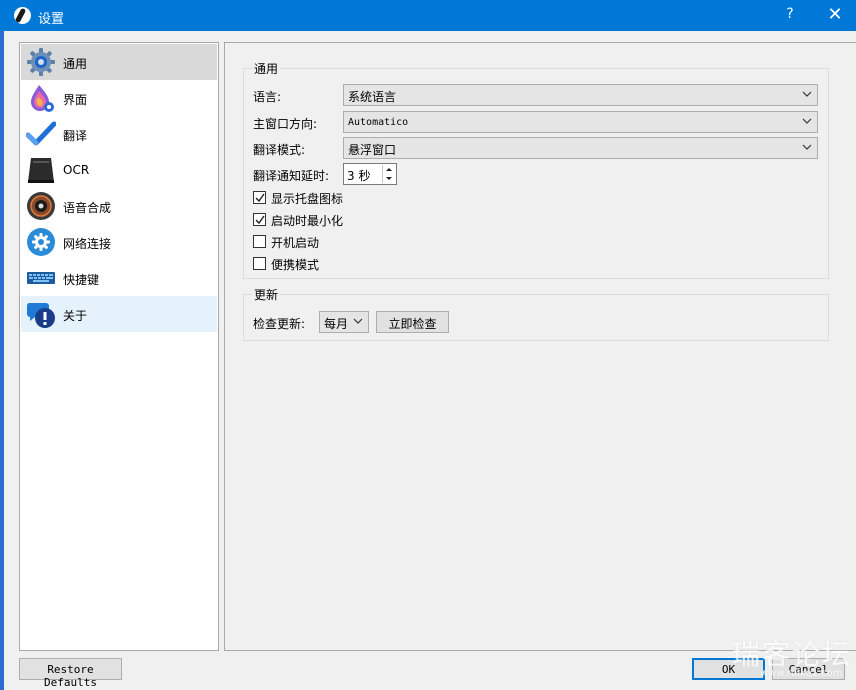 Image resolution: width=856 pixels, height=690 pixels. I want to click on sidebar-item-label: OCR, so click(76, 170).